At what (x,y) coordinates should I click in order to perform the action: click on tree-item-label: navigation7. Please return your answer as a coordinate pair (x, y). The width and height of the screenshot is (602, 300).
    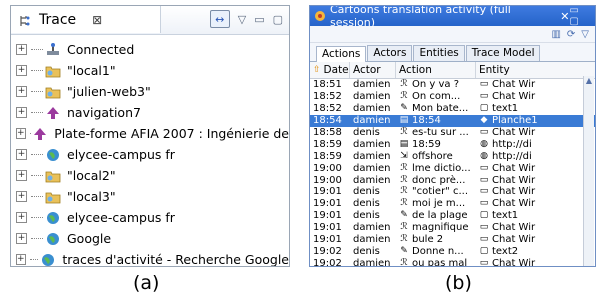
    Looking at the image, I should click on (104, 112).